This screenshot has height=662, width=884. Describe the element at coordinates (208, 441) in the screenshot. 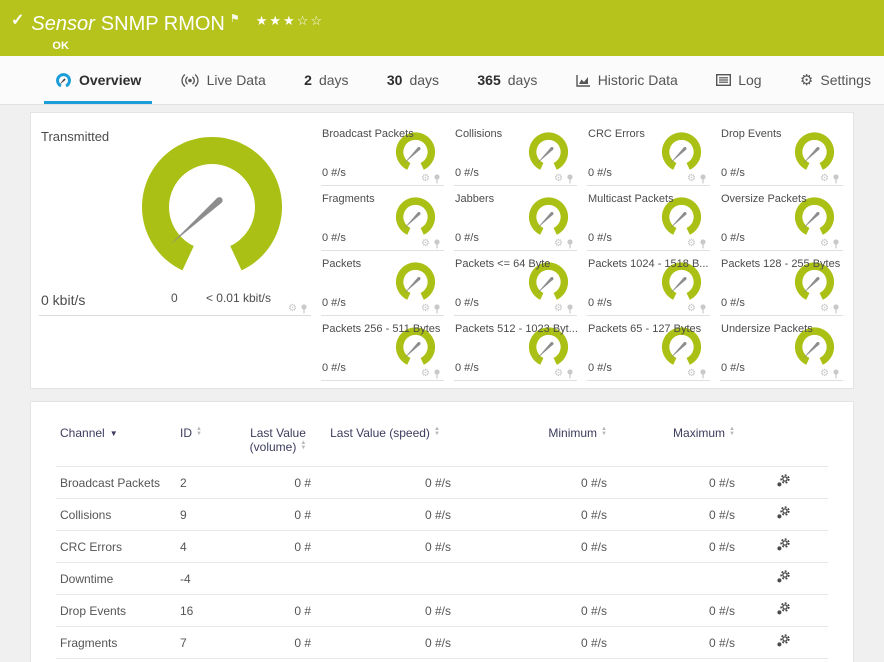

I see `column-header-id: ID ▲ ▼` at that location.